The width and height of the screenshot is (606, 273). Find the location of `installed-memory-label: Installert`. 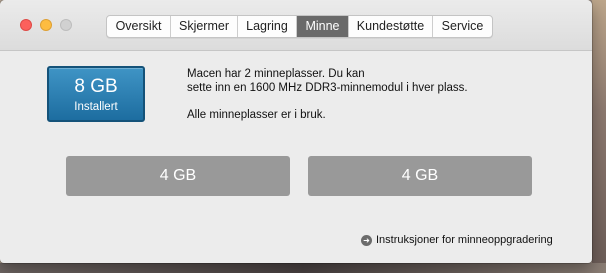

installed-memory-label: Installert is located at coordinates (96, 107).